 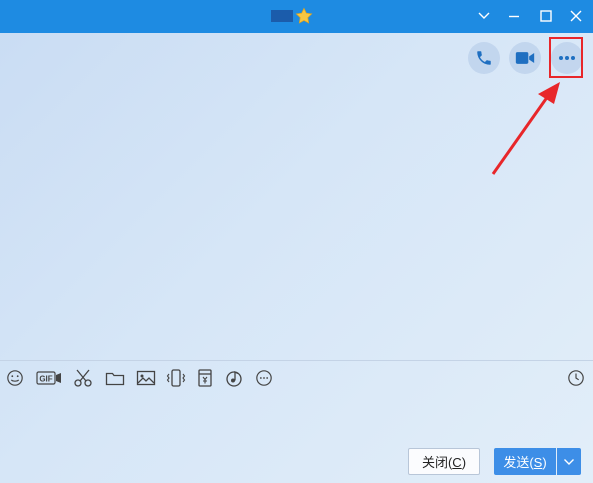 I want to click on maximize-button, so click(x=546, y=16).